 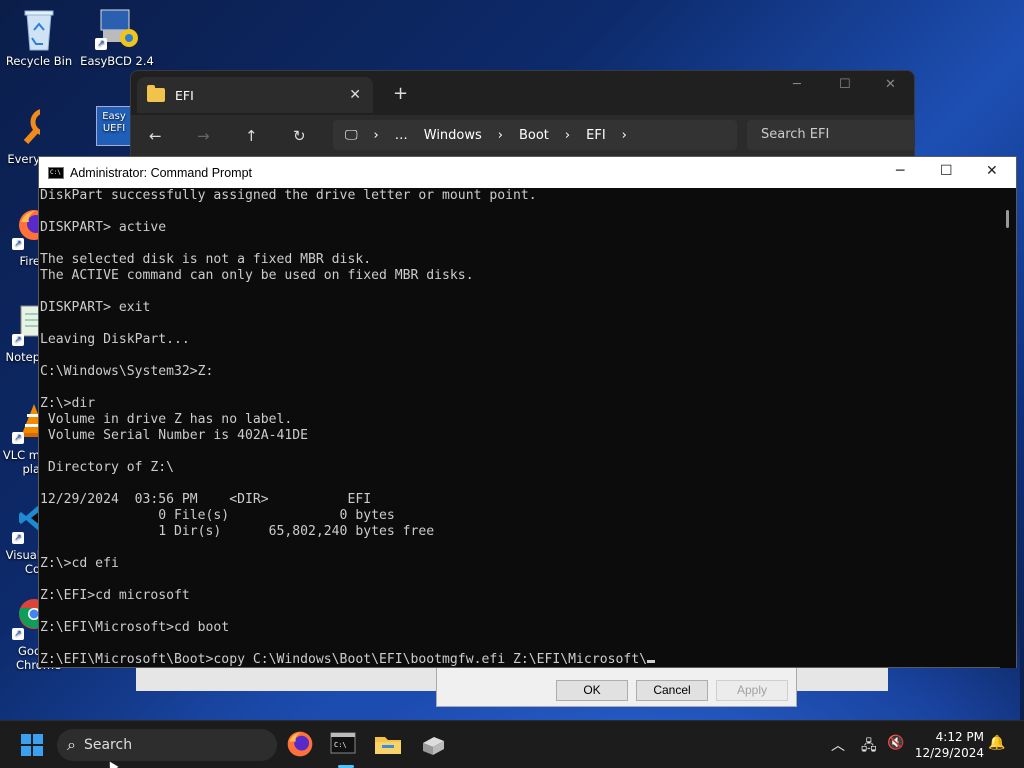 I want to click on desktop-icon-vlc: ↗ VLC m pla, so click(x=20, y=439).